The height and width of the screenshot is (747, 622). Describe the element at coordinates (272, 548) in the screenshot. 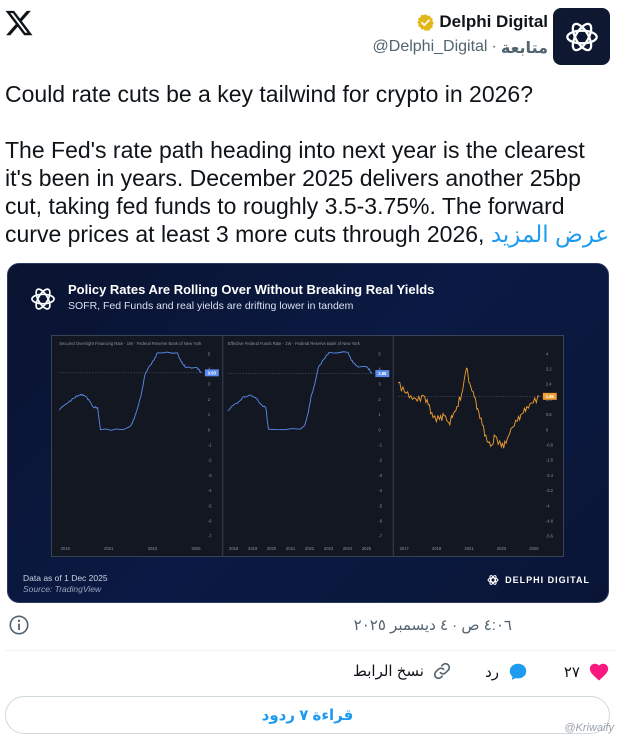

I see `x-tick-label: 2020` at that location.